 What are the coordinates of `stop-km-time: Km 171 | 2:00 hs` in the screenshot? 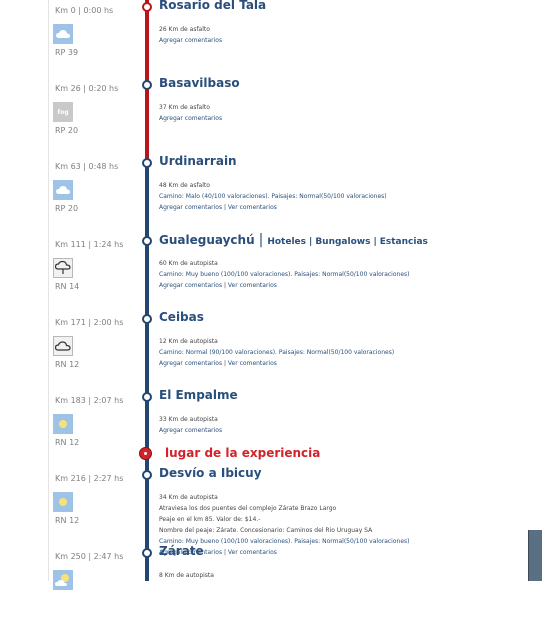 It's located at (89, 322).